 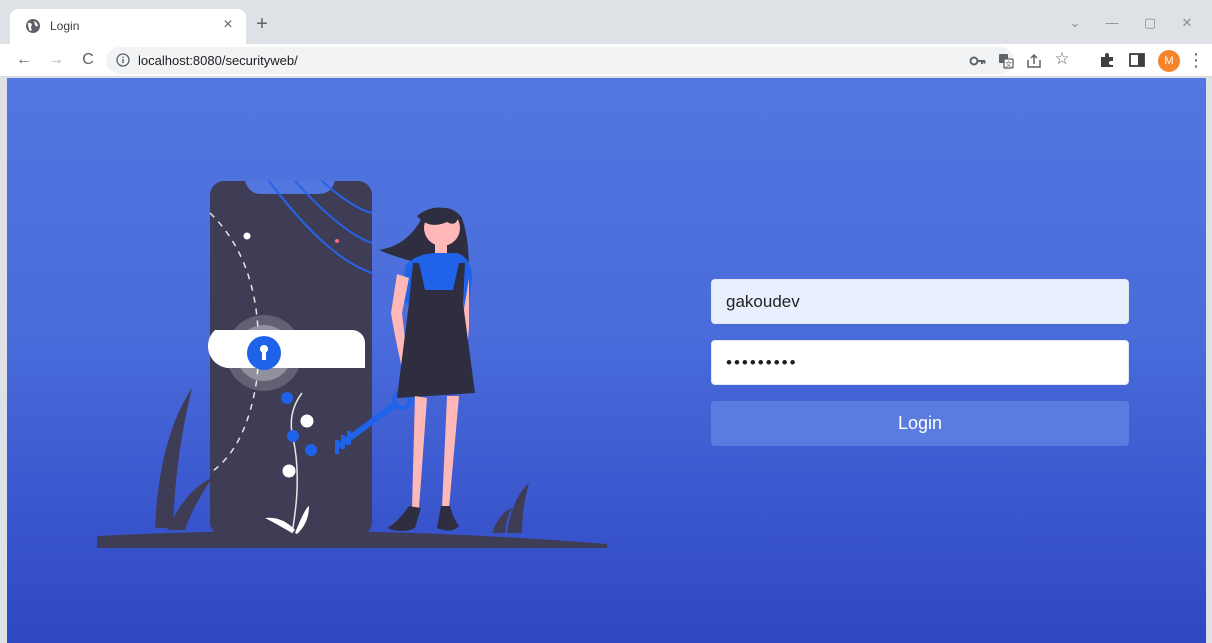 What do you see at coordinates (1034, 61) in the screenshot?
I see `share-icon` at bounding box center [1034, 61].